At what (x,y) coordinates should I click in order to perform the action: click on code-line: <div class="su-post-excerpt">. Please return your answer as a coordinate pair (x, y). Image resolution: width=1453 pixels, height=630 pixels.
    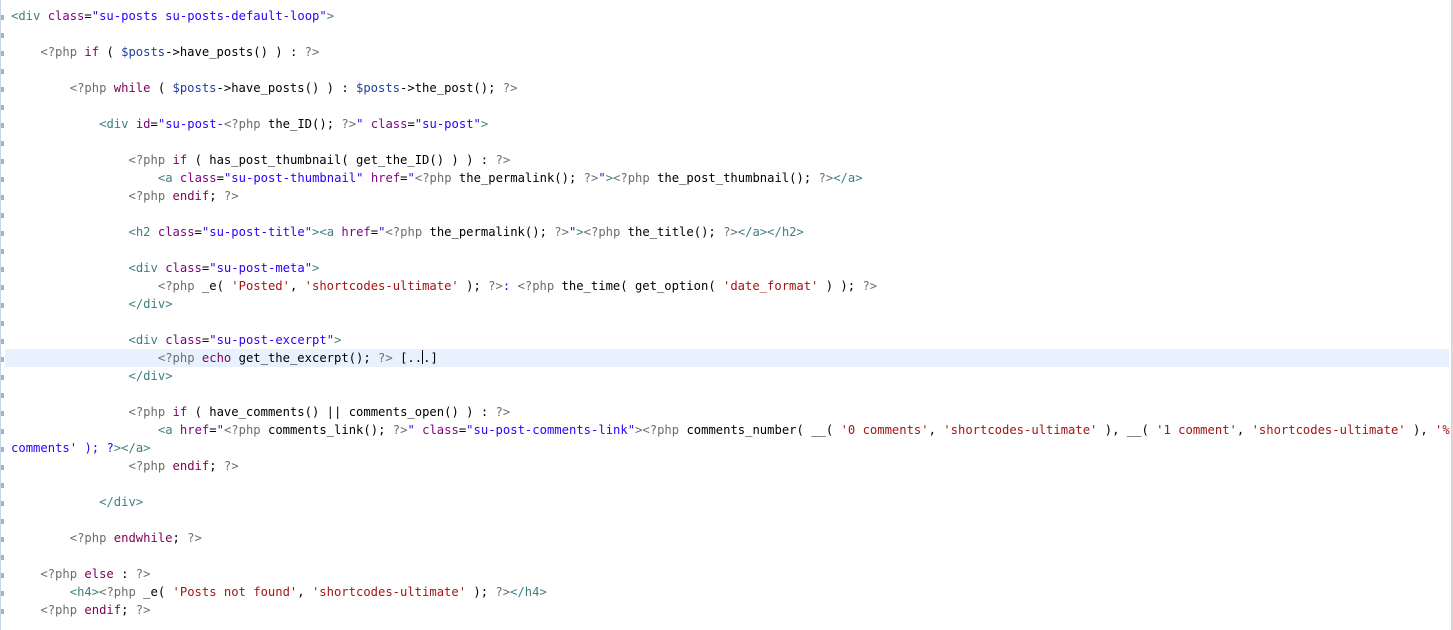
    Looking at the image, I should click on (730, 340).